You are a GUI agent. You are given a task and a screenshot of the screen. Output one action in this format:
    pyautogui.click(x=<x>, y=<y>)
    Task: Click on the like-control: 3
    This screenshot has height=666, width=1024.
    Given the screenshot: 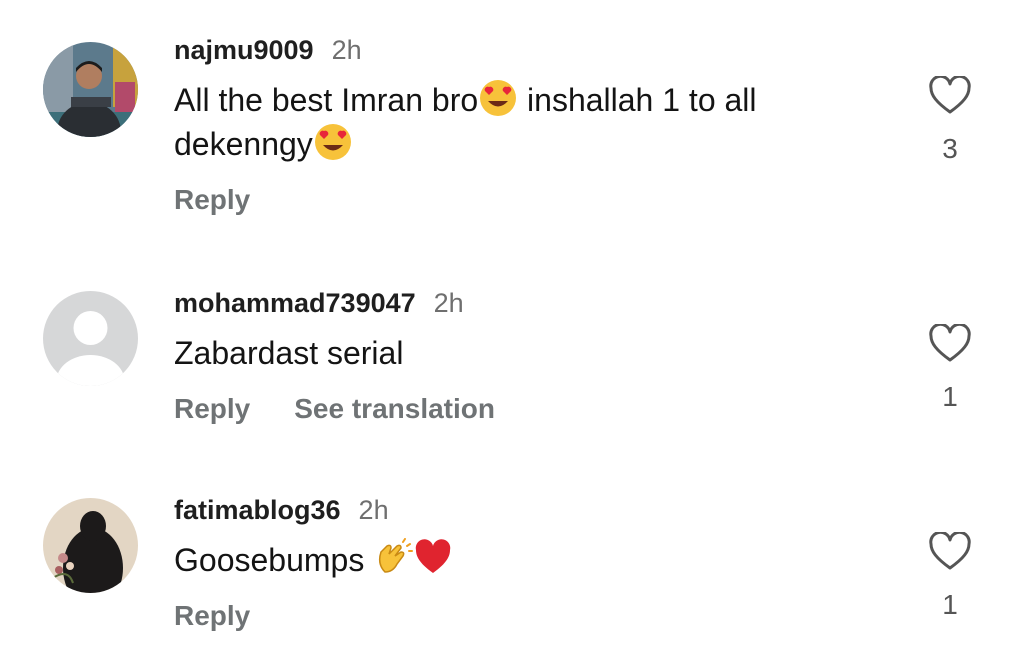 What is the action you would take?
    pyautogui.click(x=950, y=119)
    